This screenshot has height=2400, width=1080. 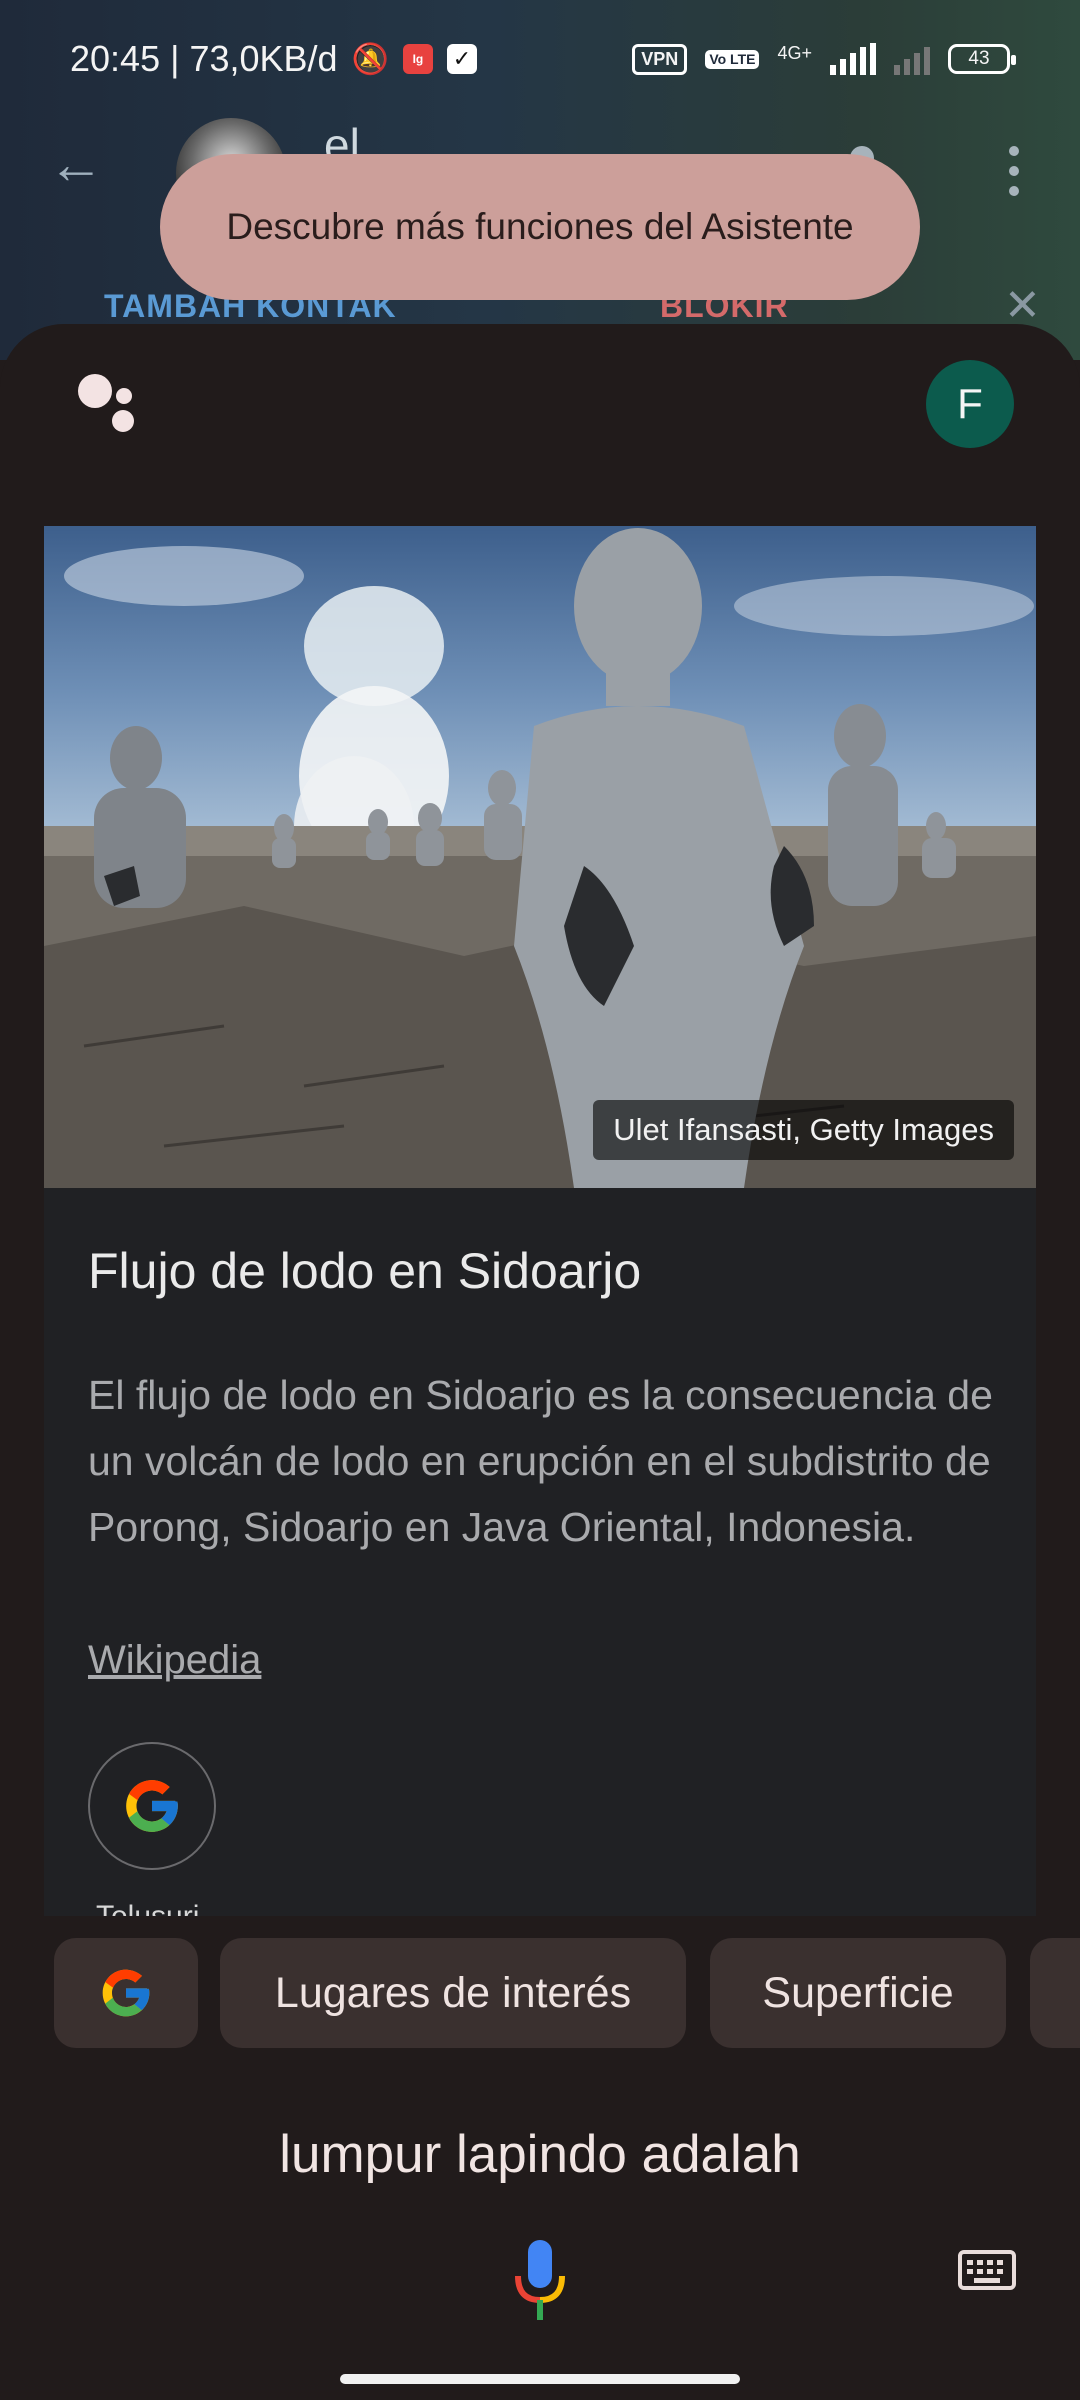 What do you see at coordinates (76, 164) in the screenshot?
I see `back-arrow-icon: ←` at bounding box center [76, 164].